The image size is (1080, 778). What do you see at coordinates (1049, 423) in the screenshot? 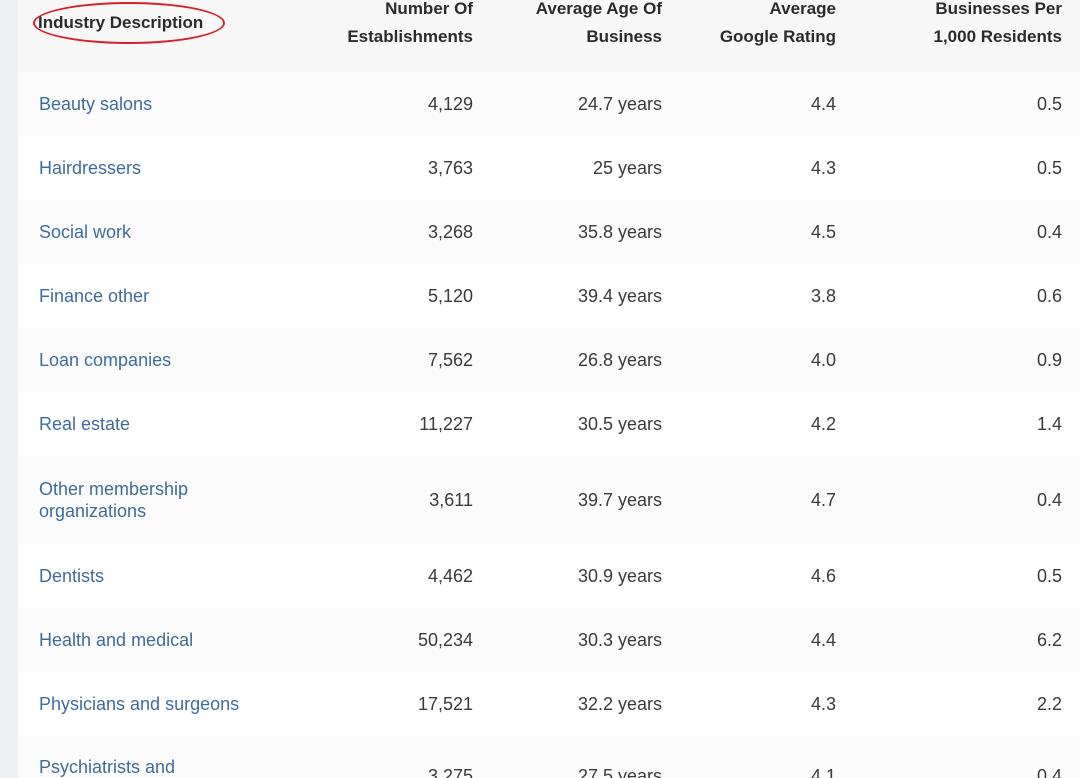
I see `per-1000-cell: 1.4` at bounding box center [1049, 423].